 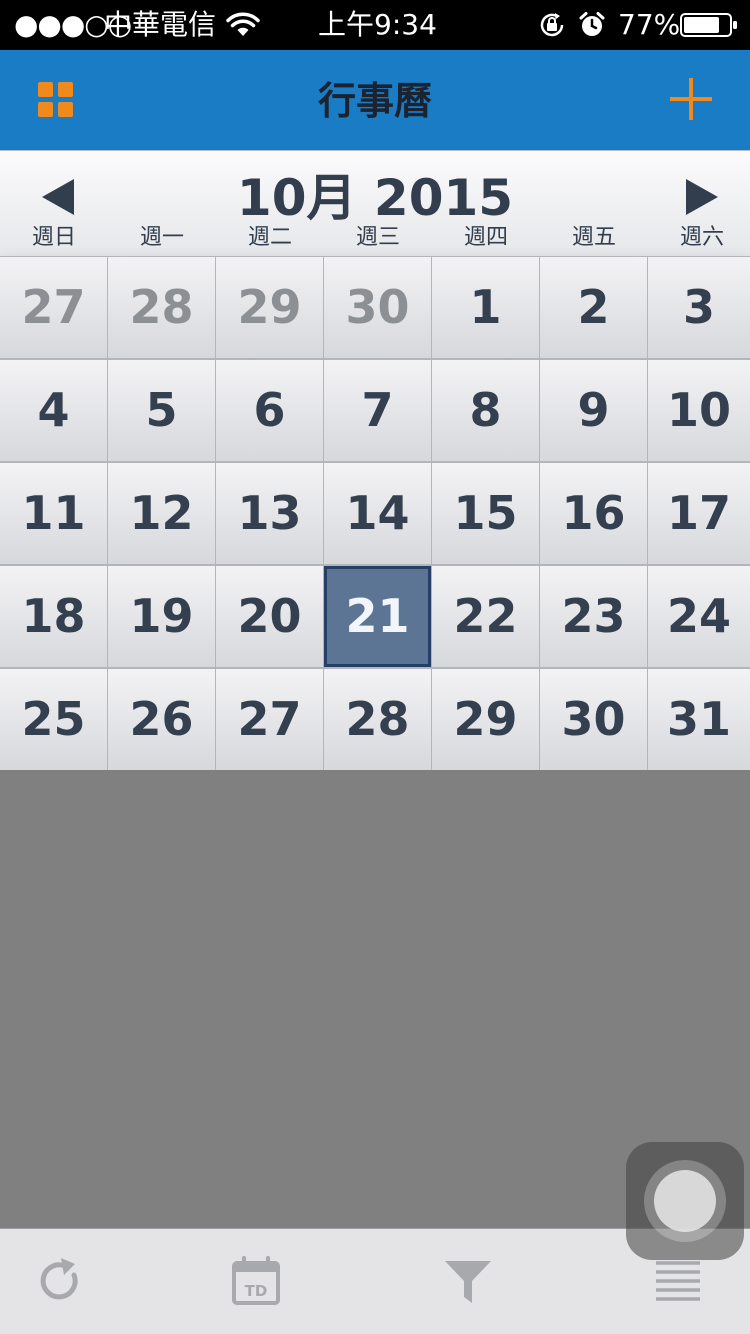 What do you see at coordinates (701, 237) in the screenshot?
I see `weekday-label: 週六` at bounding box center [701, 237].